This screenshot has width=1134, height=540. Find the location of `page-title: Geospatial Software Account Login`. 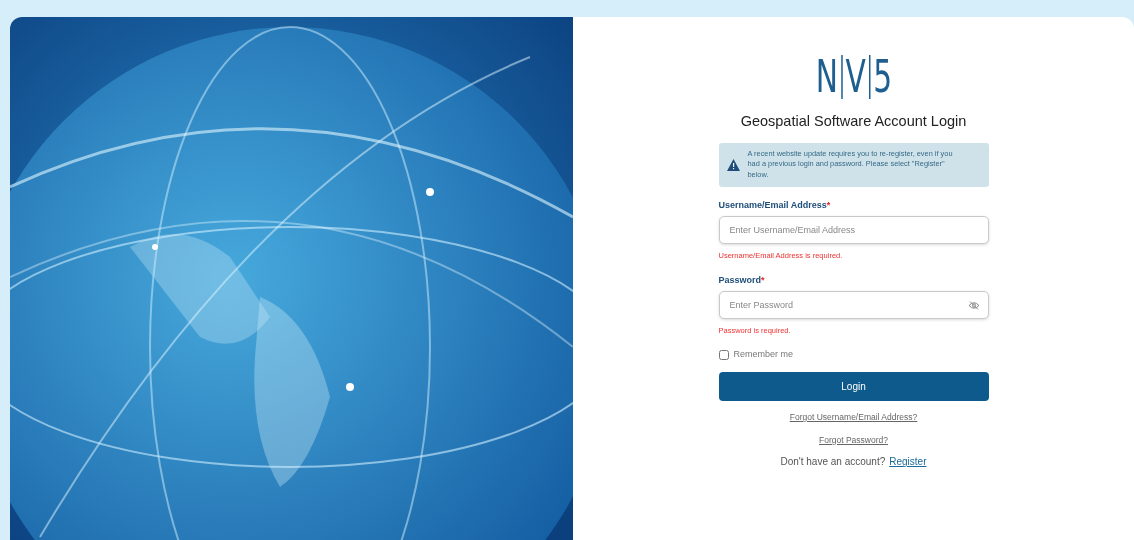

page-title: Geospatial Software Account Login is located at coordinates (853, 121).